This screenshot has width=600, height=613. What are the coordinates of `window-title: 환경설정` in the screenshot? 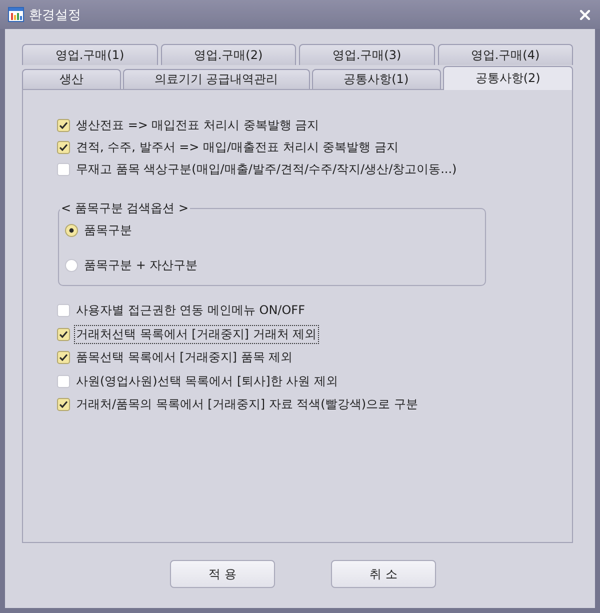 It's located at (55, 15).